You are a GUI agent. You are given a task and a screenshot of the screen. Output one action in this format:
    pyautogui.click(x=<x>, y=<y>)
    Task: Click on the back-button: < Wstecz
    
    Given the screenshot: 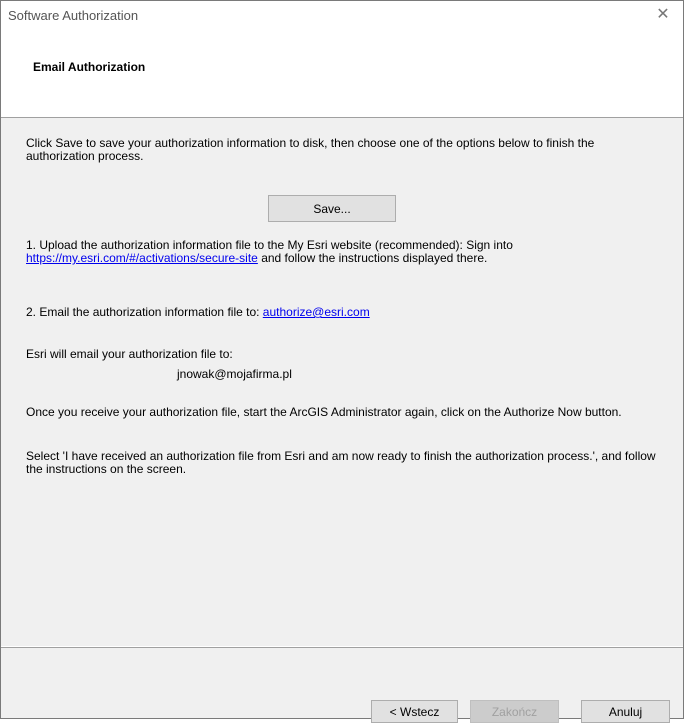 What is the action you would take?
    pyautogui.click(x=414, y=711)
    